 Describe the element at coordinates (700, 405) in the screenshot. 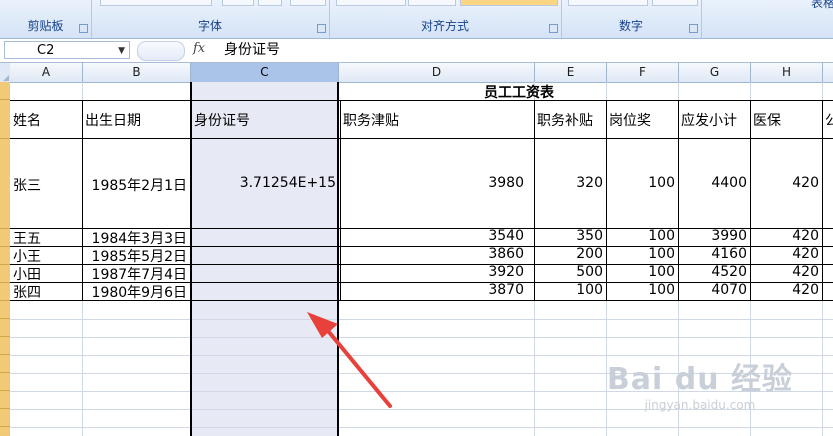

I see `watermark-url: jingyan.baidu.com` at that location.